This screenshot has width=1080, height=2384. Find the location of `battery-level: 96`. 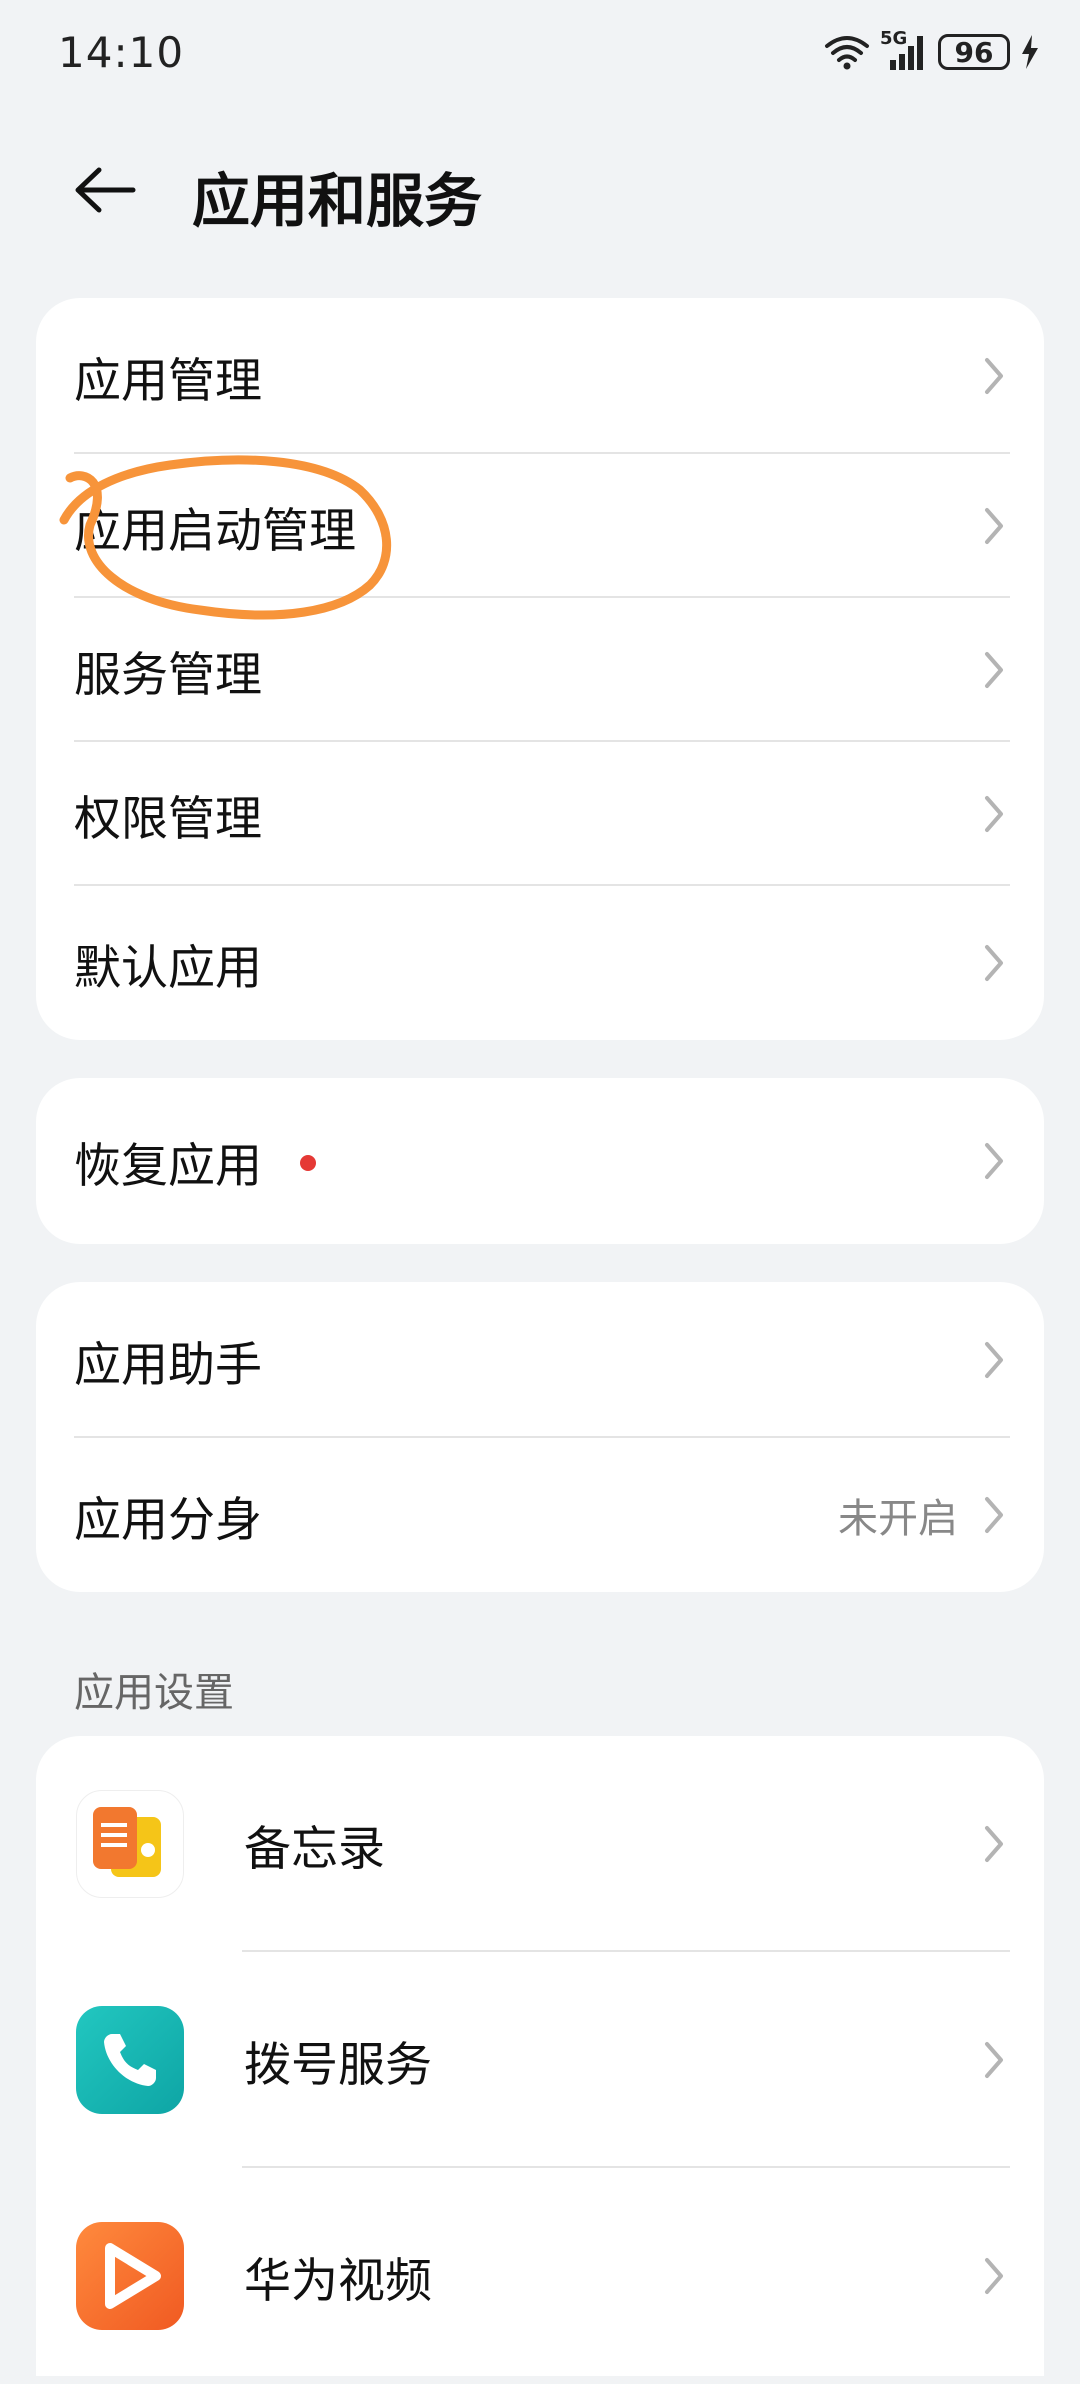

battery-level: 96 is located at coordinates (974, 52).